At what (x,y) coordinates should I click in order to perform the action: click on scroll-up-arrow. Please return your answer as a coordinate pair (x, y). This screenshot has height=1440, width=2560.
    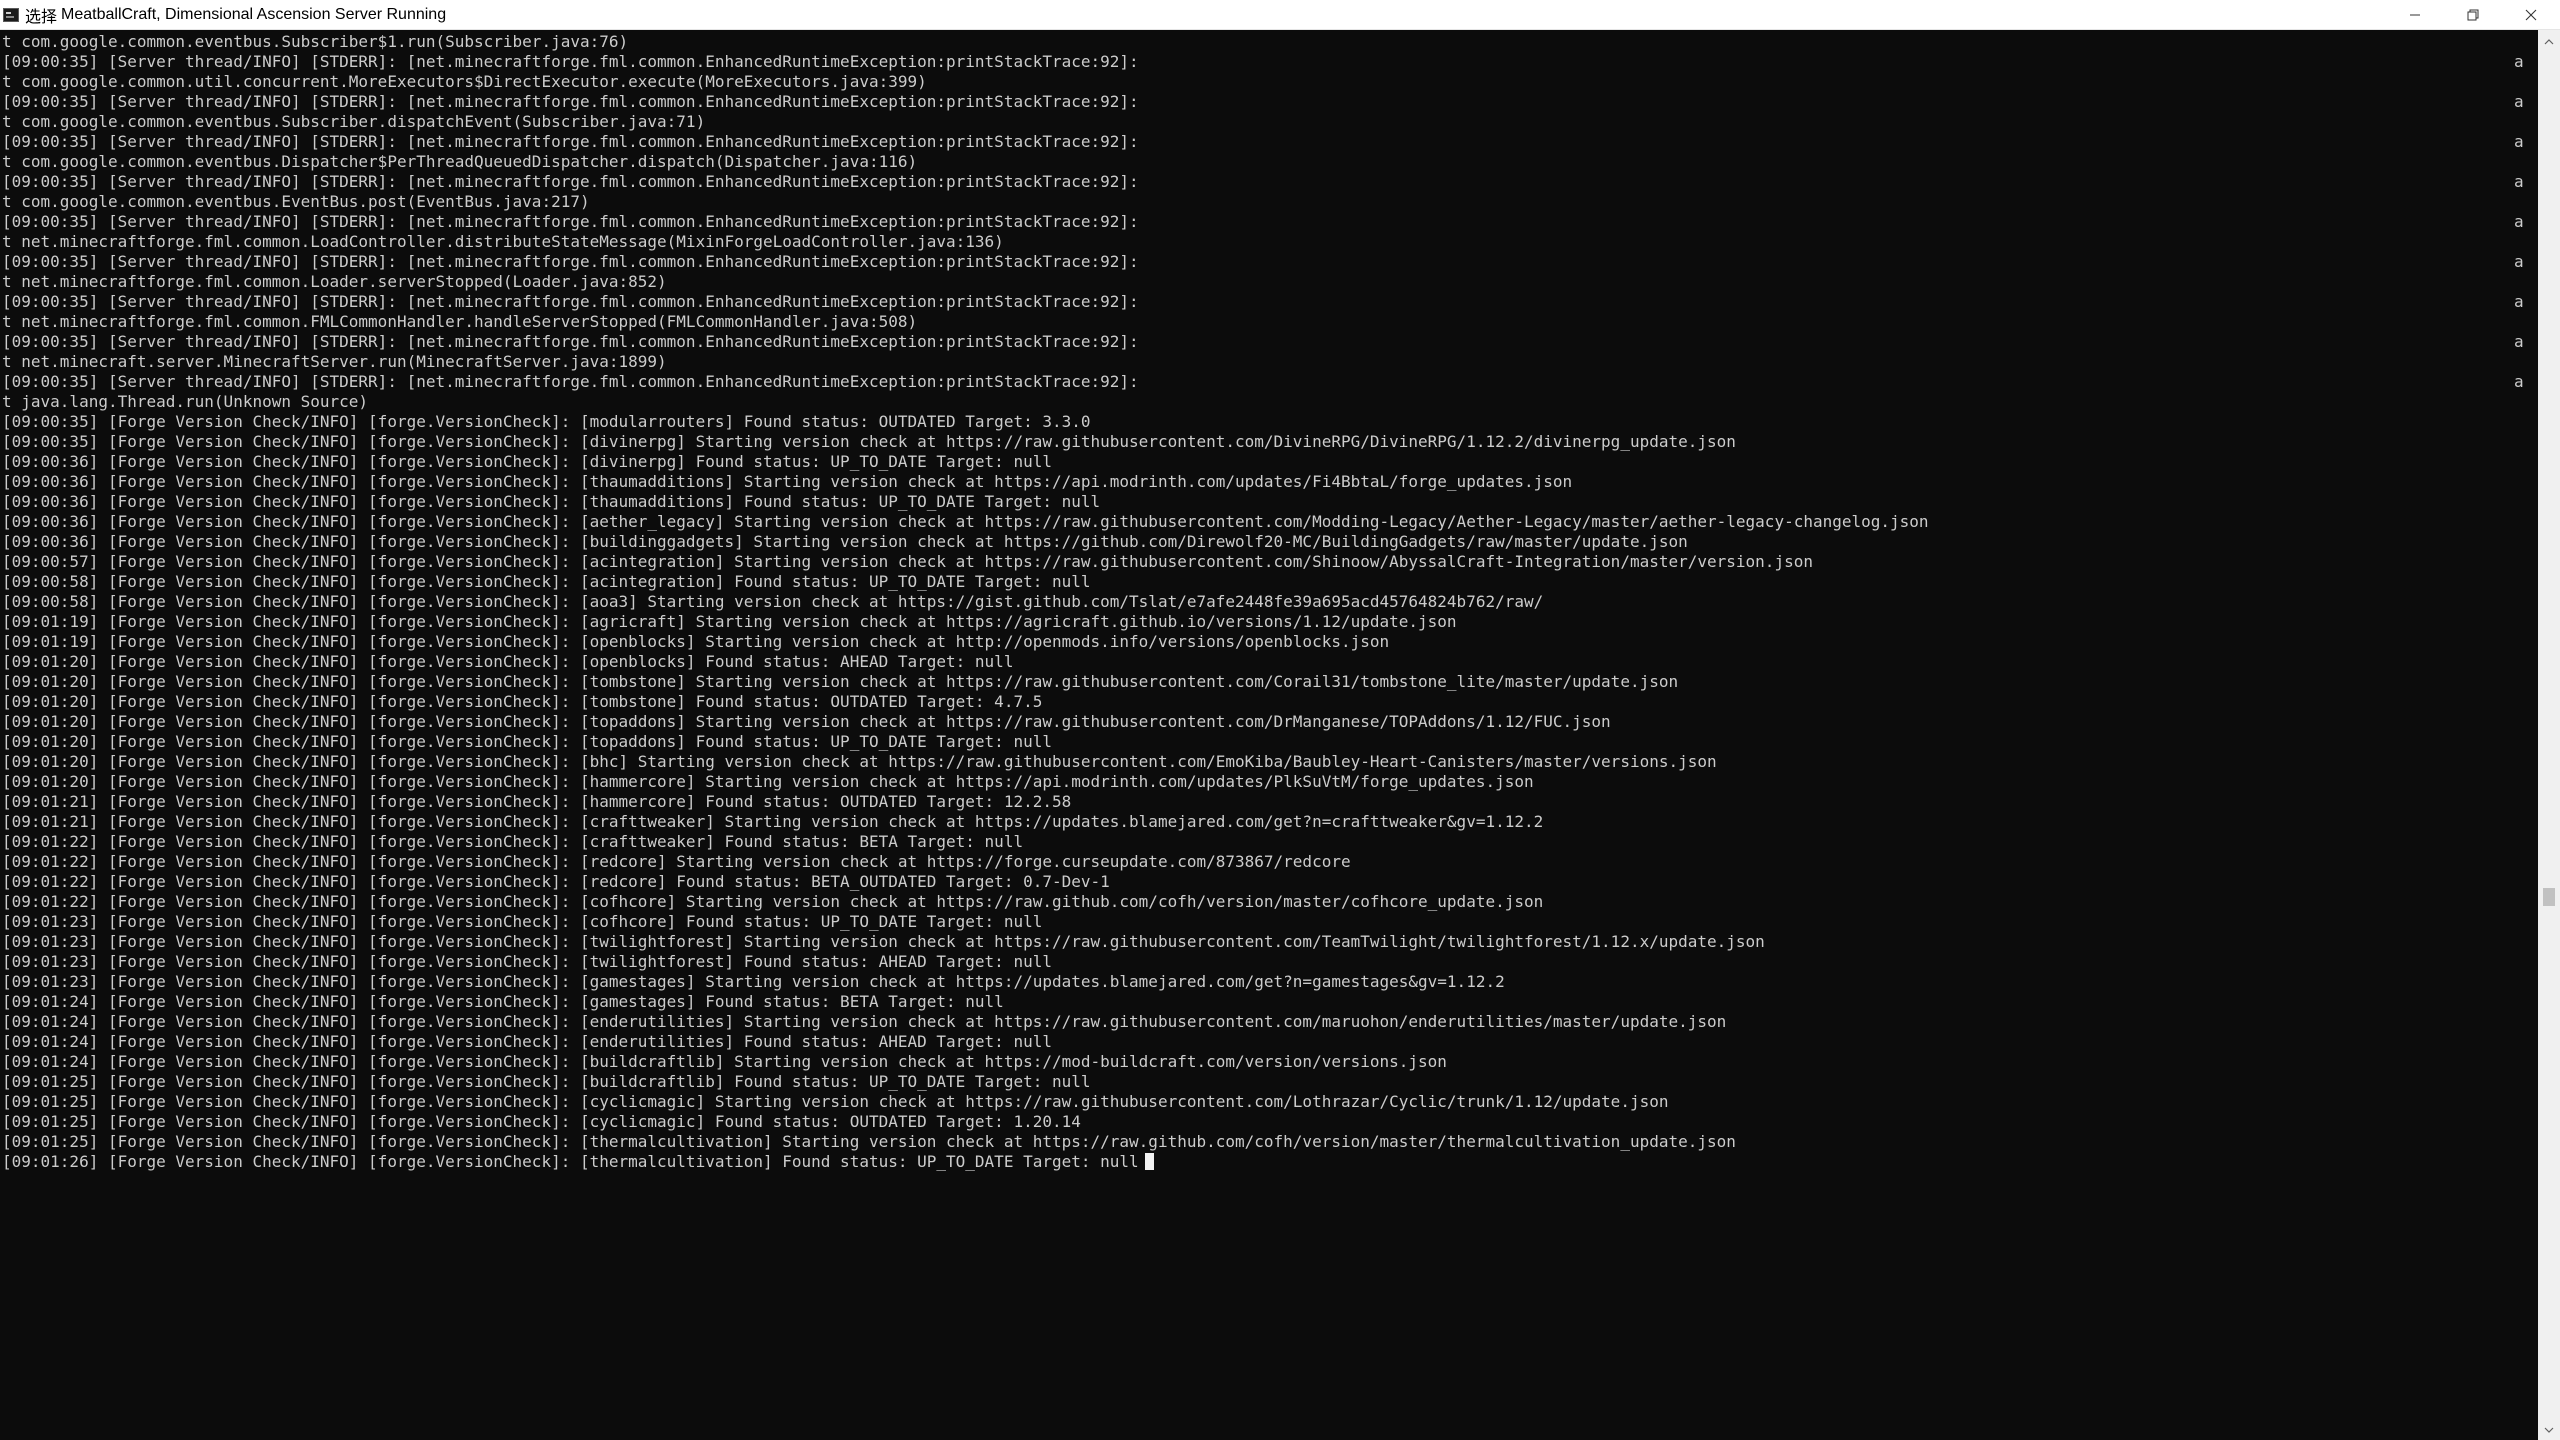
    Looking at the image, I should click on (2549, 41).